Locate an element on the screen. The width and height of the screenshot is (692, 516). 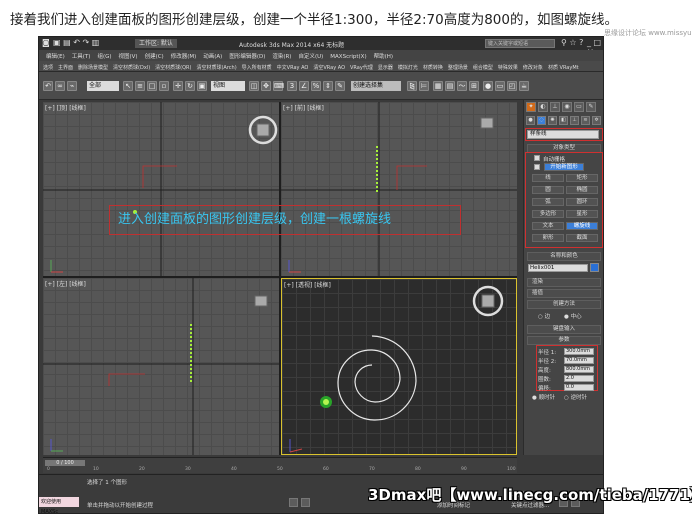
ribbon-item: 材质转换 is located at coordinates (433, 67).